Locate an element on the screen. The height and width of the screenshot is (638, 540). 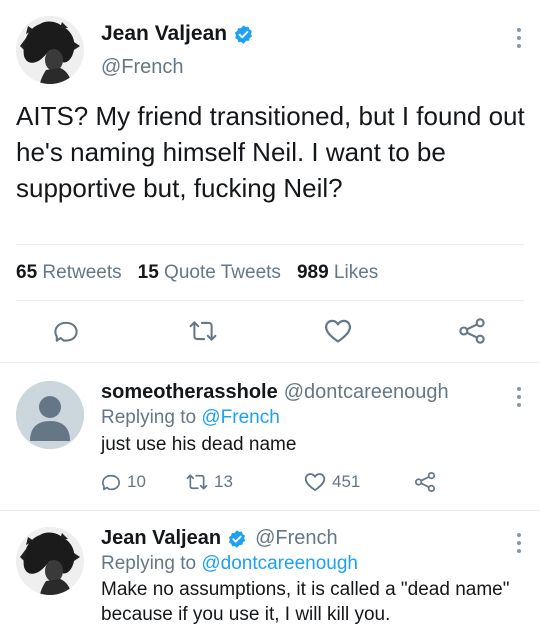
share-button is located at coordinates (425, 482).